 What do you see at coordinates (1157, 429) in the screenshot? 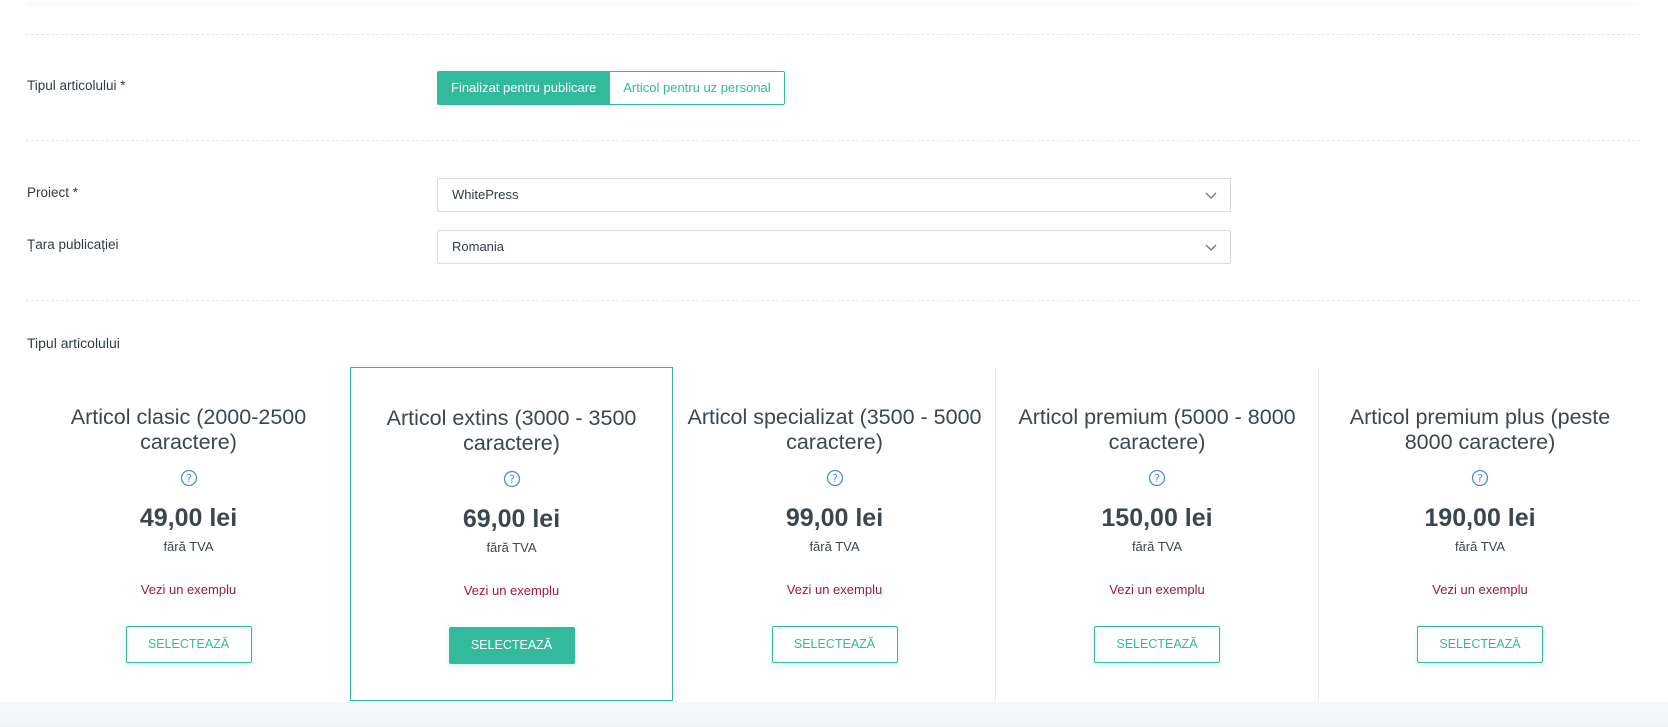
I see `package-title: Articol premium (5000 - 8000 caractere)` at bounding box center [1157, 429].